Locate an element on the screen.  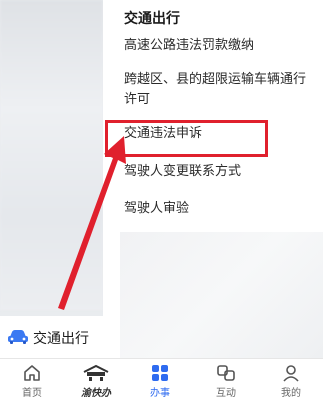
logo-icon is located at coordinates (96, 372).